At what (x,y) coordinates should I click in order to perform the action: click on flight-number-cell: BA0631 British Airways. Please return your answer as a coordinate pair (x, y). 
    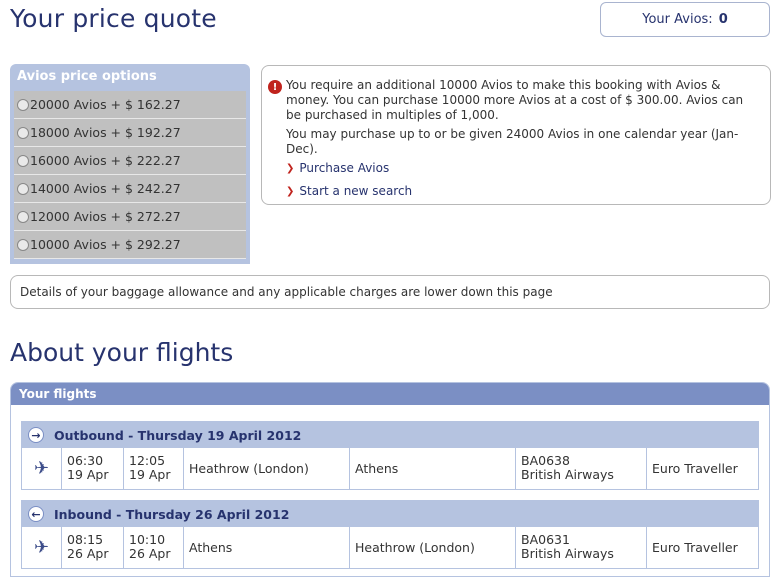
    Looking at the image, I should click on (581, 547).